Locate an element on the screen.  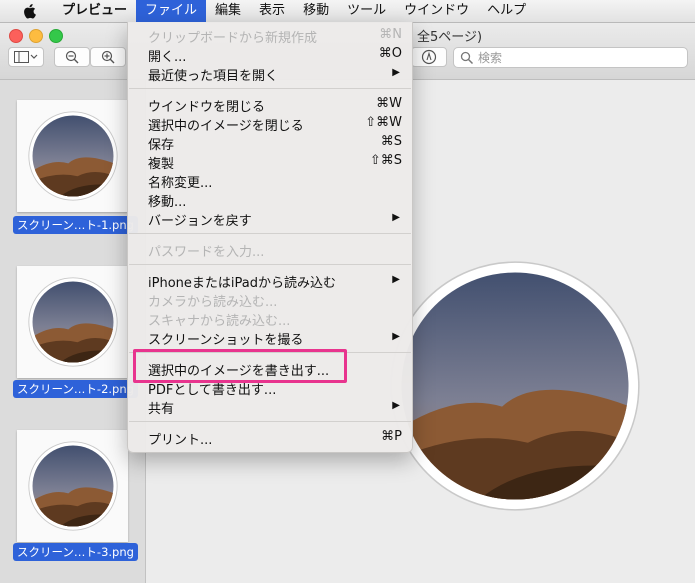
close-window-button is located at coordinates (16, 36).